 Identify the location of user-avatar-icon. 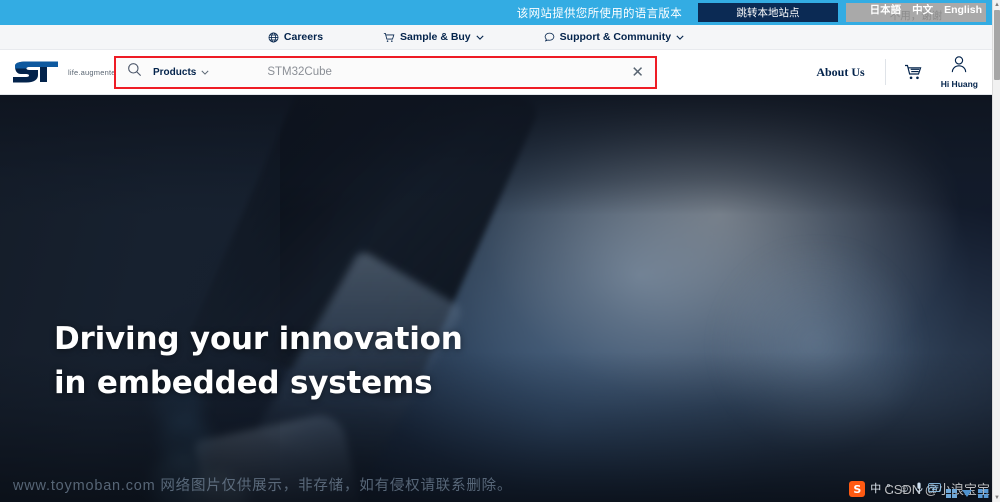
(959, 66).